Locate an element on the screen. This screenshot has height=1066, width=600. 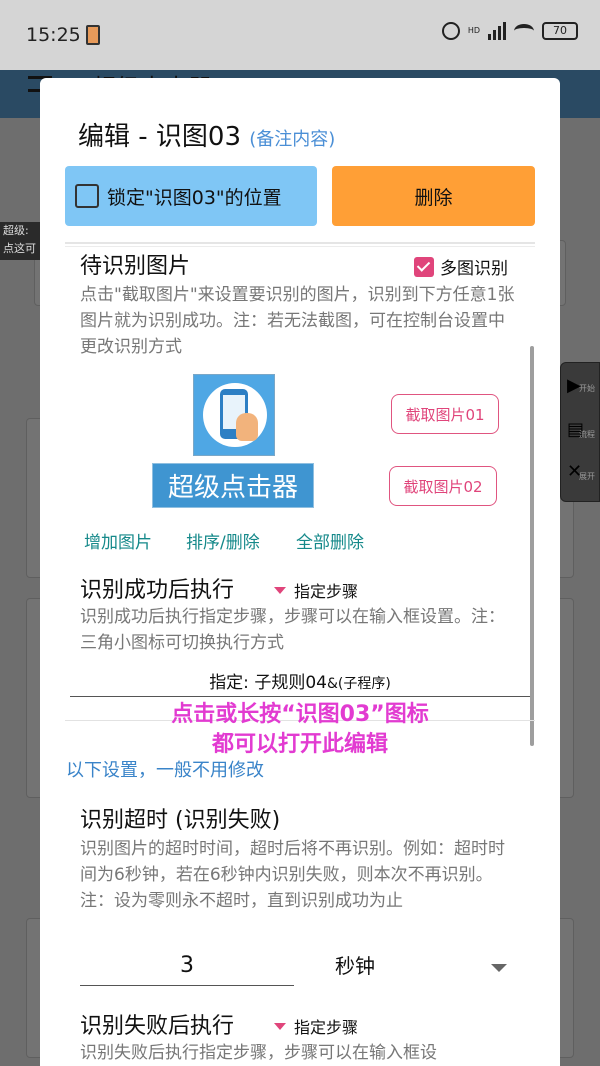
side-label-start: 开始 is located at coordinates (587, 388).